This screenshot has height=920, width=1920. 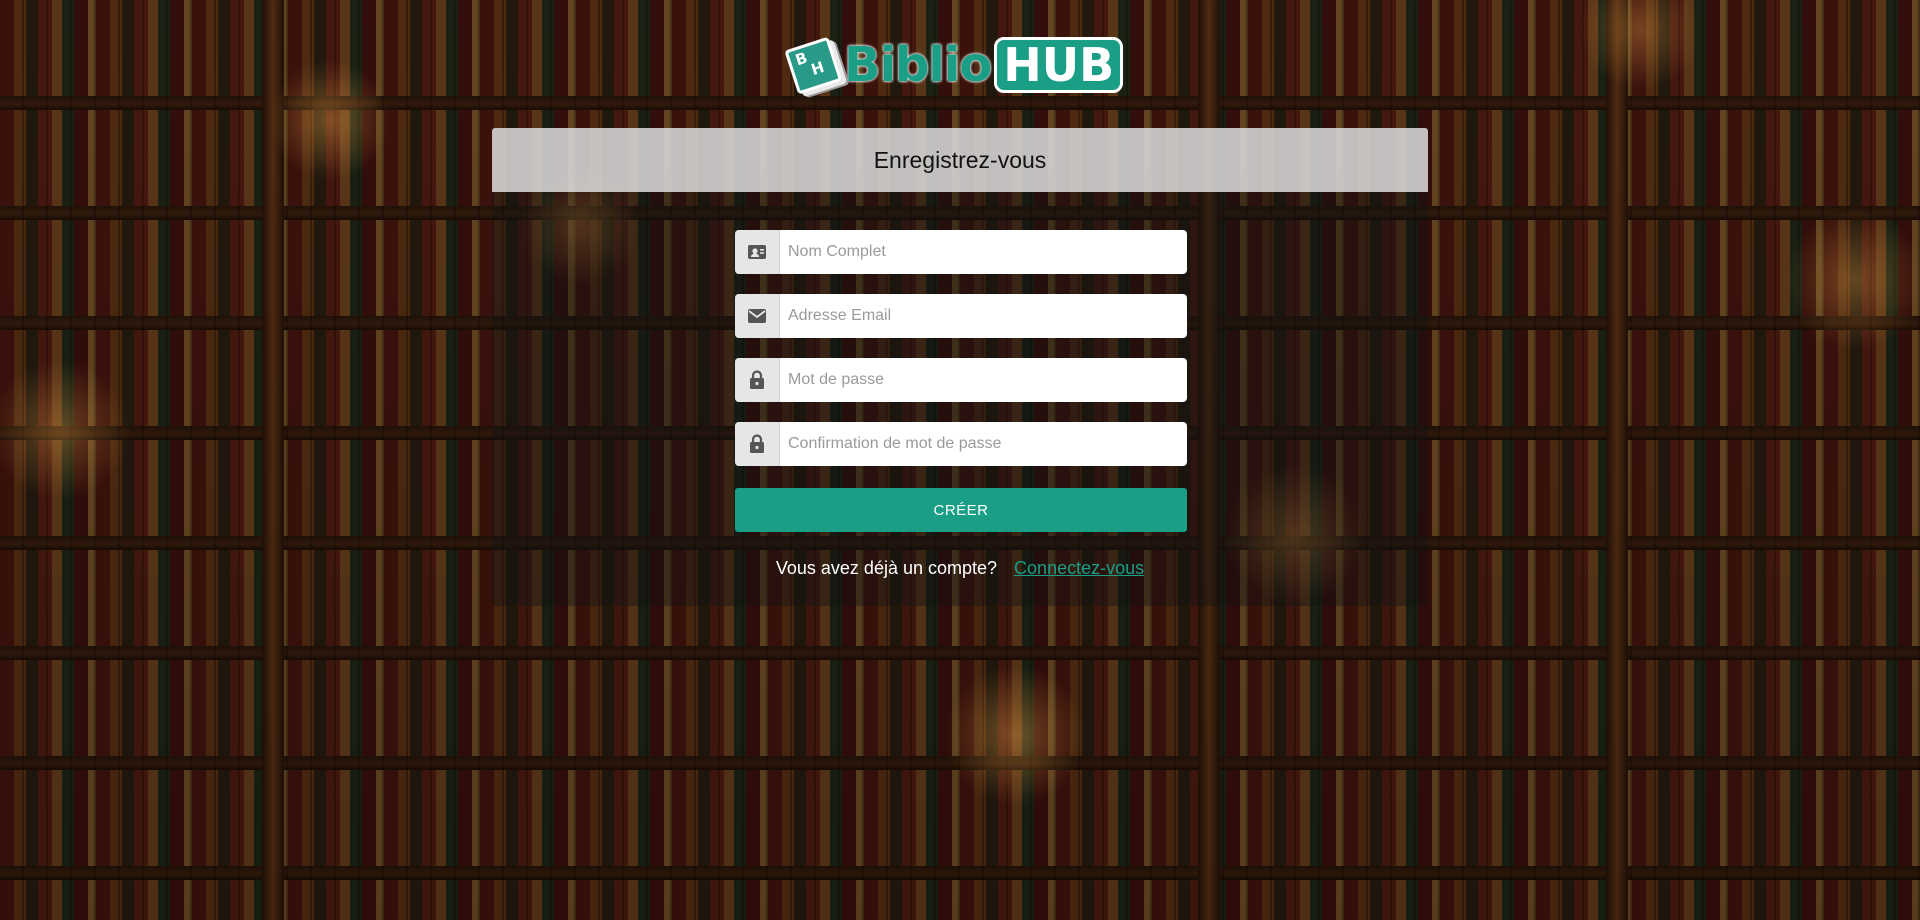 I want to click on email-field, so click(x=961, y=316).